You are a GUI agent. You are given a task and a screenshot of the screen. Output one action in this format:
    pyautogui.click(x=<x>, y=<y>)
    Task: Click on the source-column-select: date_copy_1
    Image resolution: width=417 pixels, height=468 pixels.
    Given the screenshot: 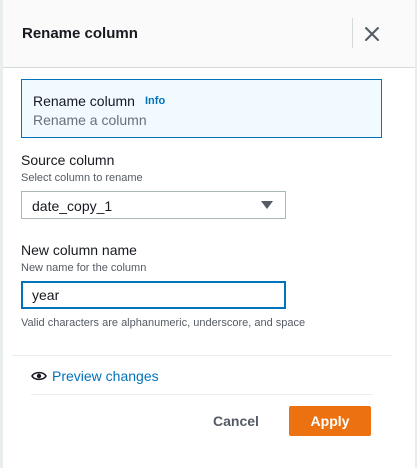 What is the action you would take?
    pyautogui.click(x=153, y=205)
    